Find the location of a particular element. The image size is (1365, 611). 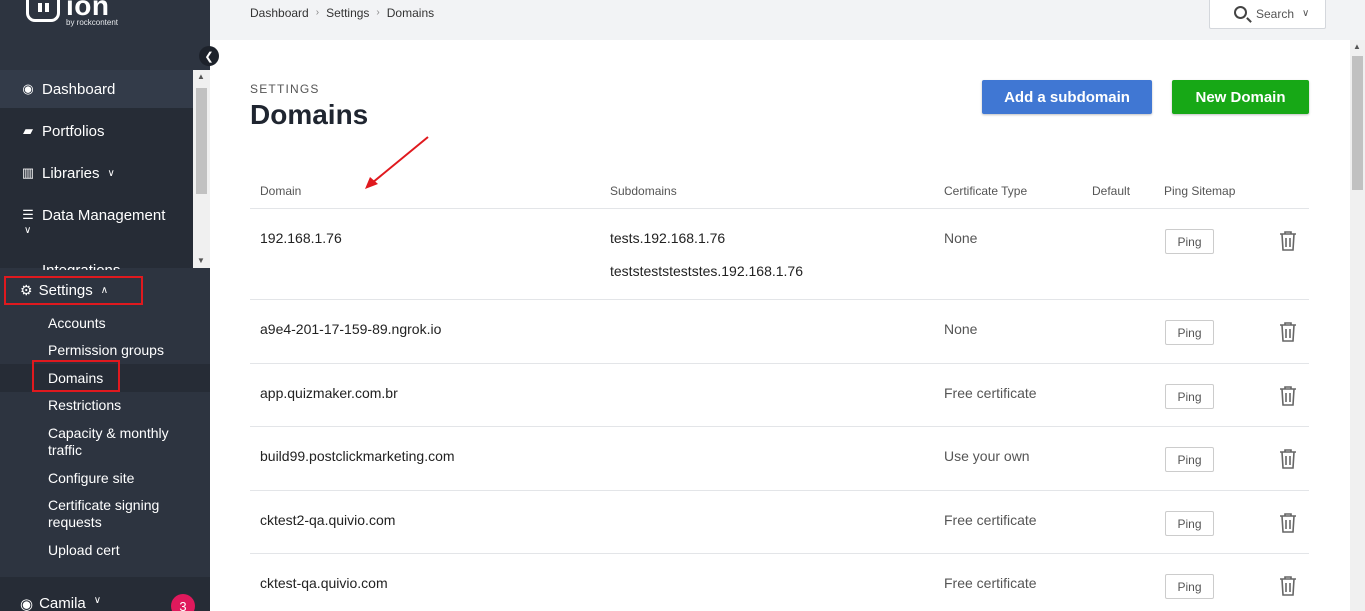

chevron-up-icon: ∧ is located at coordinates (104, 290).